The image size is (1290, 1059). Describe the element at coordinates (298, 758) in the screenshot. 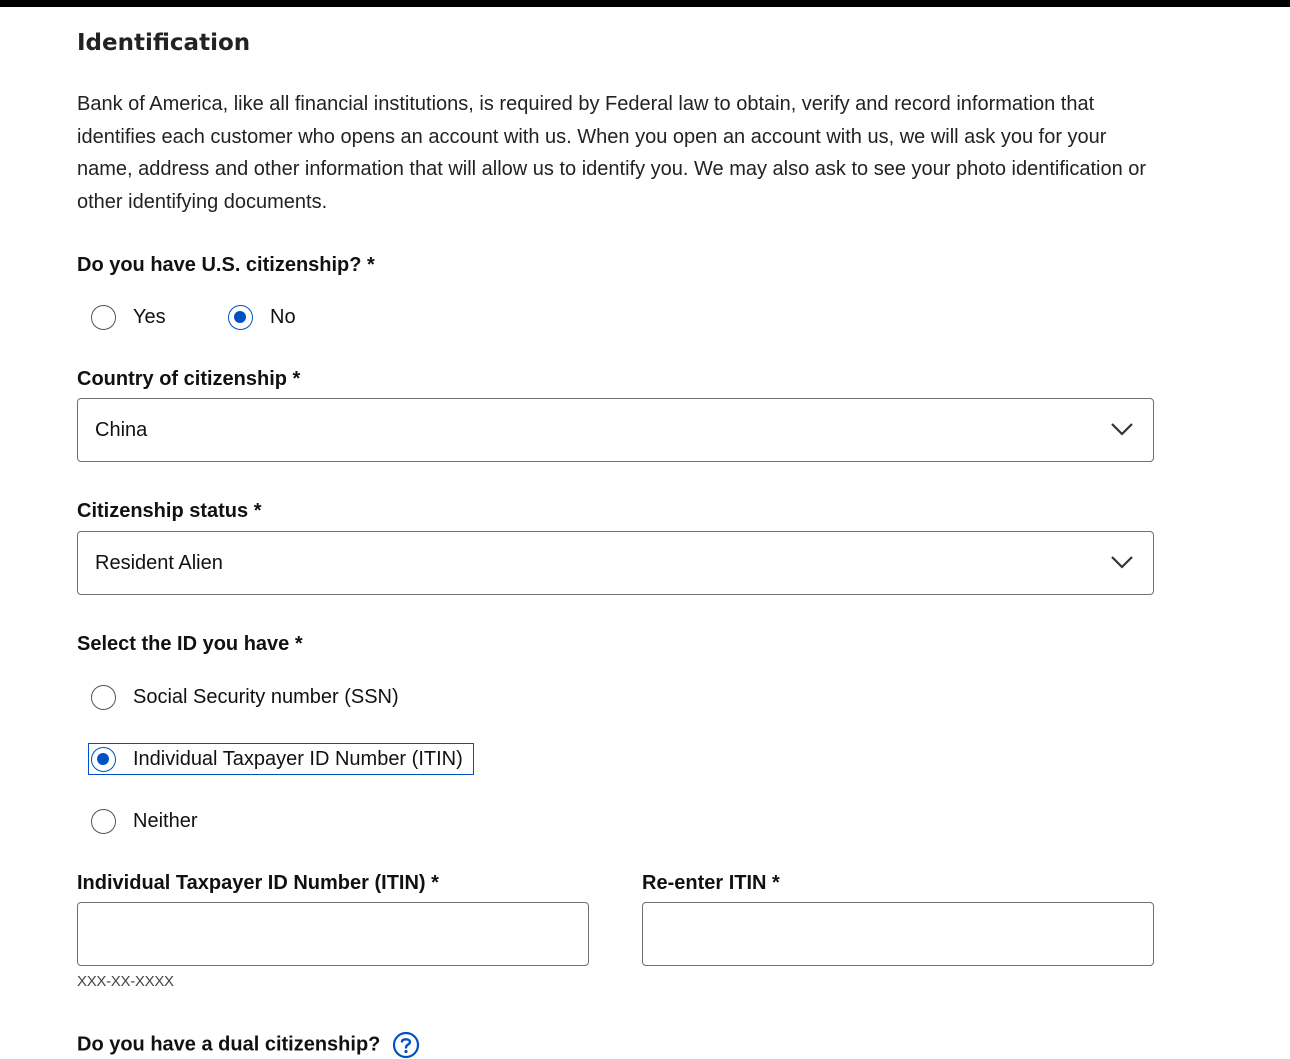

I see `radio-label: Individual Taxpayer ID Number (ITIN)` at that location.